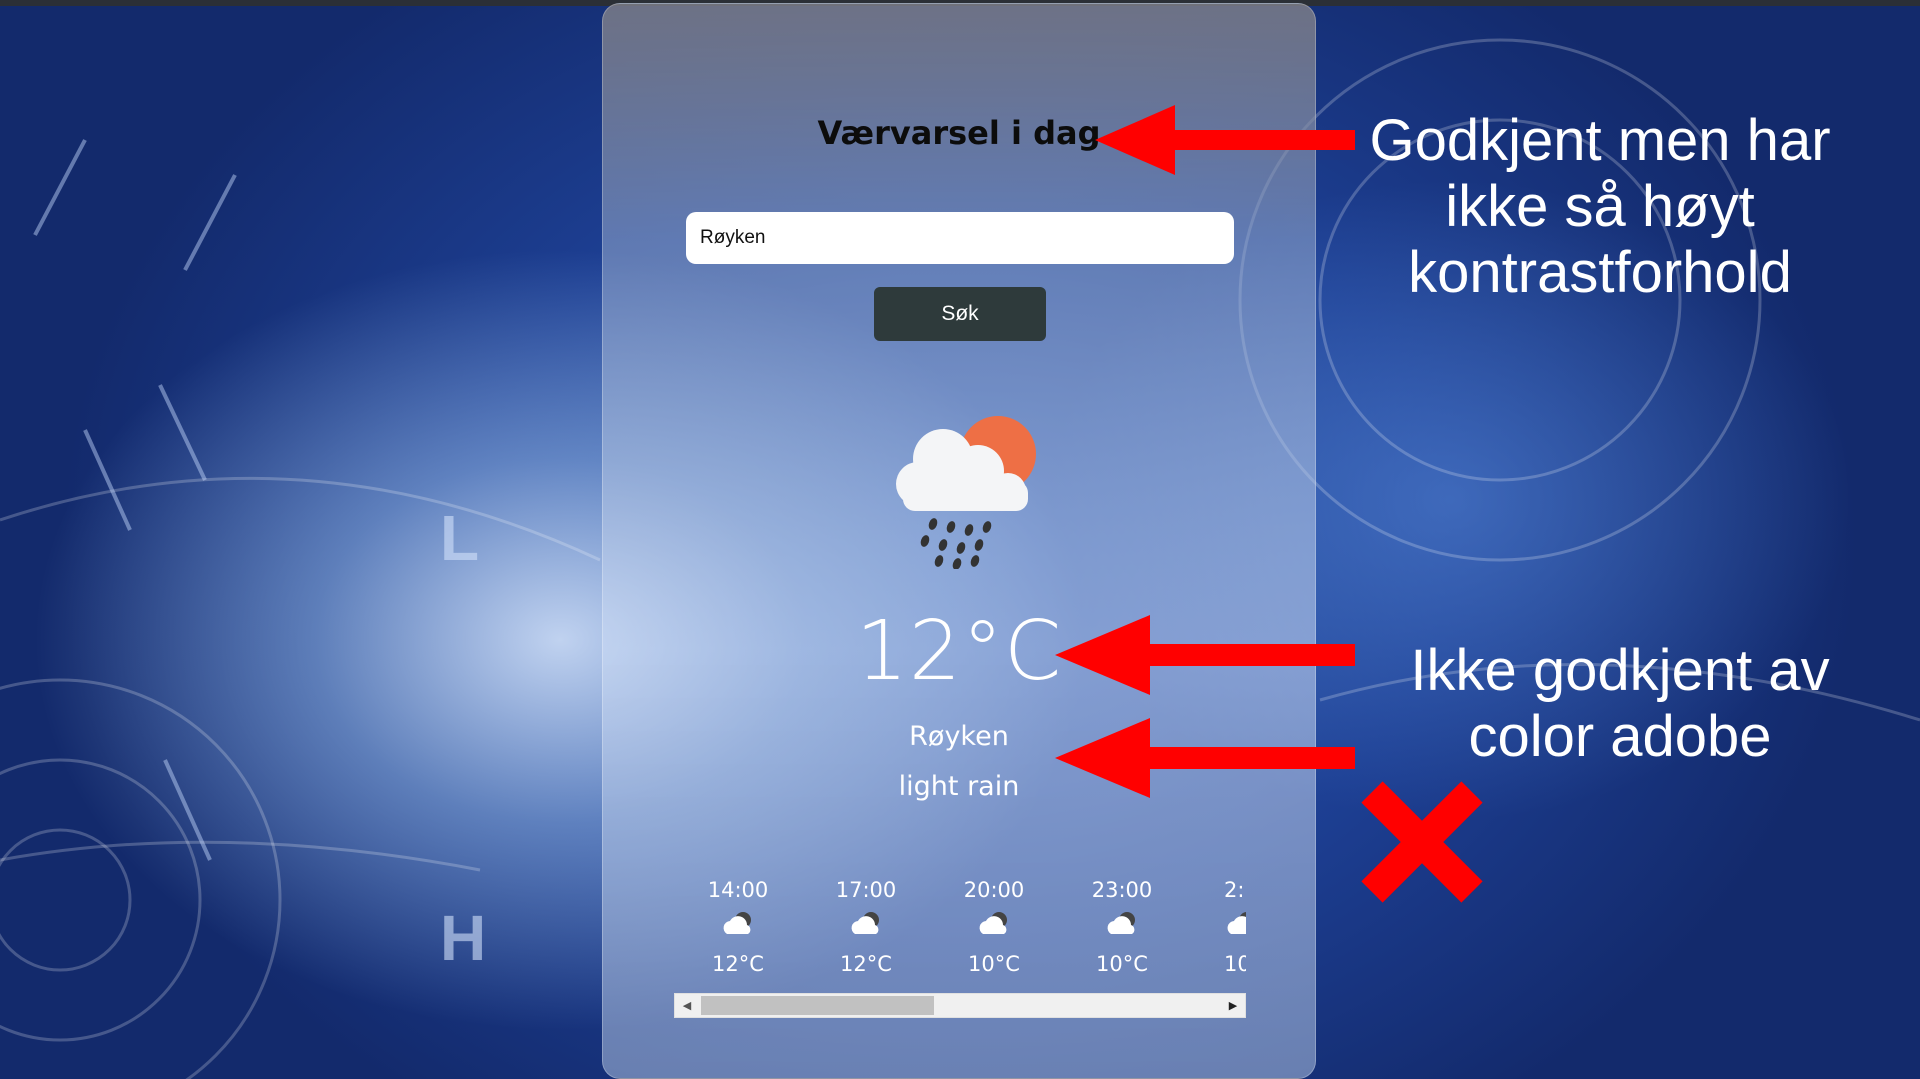  Describe the element at coordinates (866, 890) in the screenshot. I see `hour-time: 17:00` at that location.